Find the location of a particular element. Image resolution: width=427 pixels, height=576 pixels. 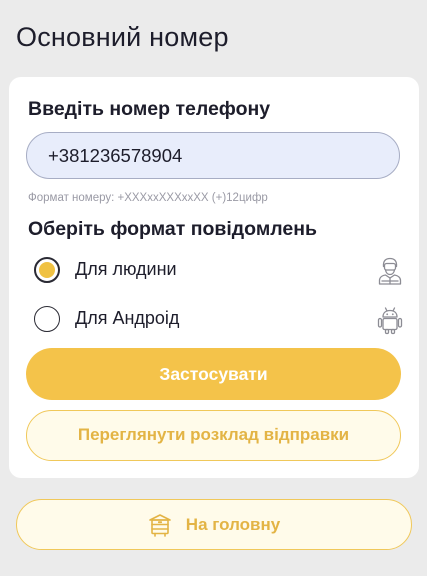

phone-section-label: Введіть номер телефону is located at coordinates (149, 109).